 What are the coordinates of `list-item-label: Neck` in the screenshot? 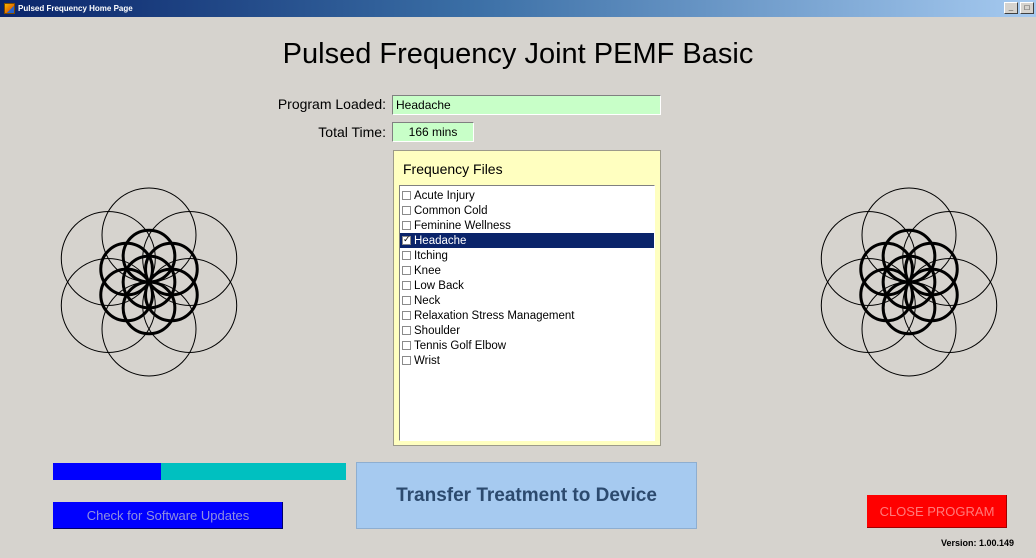 It's located at (427, 300).